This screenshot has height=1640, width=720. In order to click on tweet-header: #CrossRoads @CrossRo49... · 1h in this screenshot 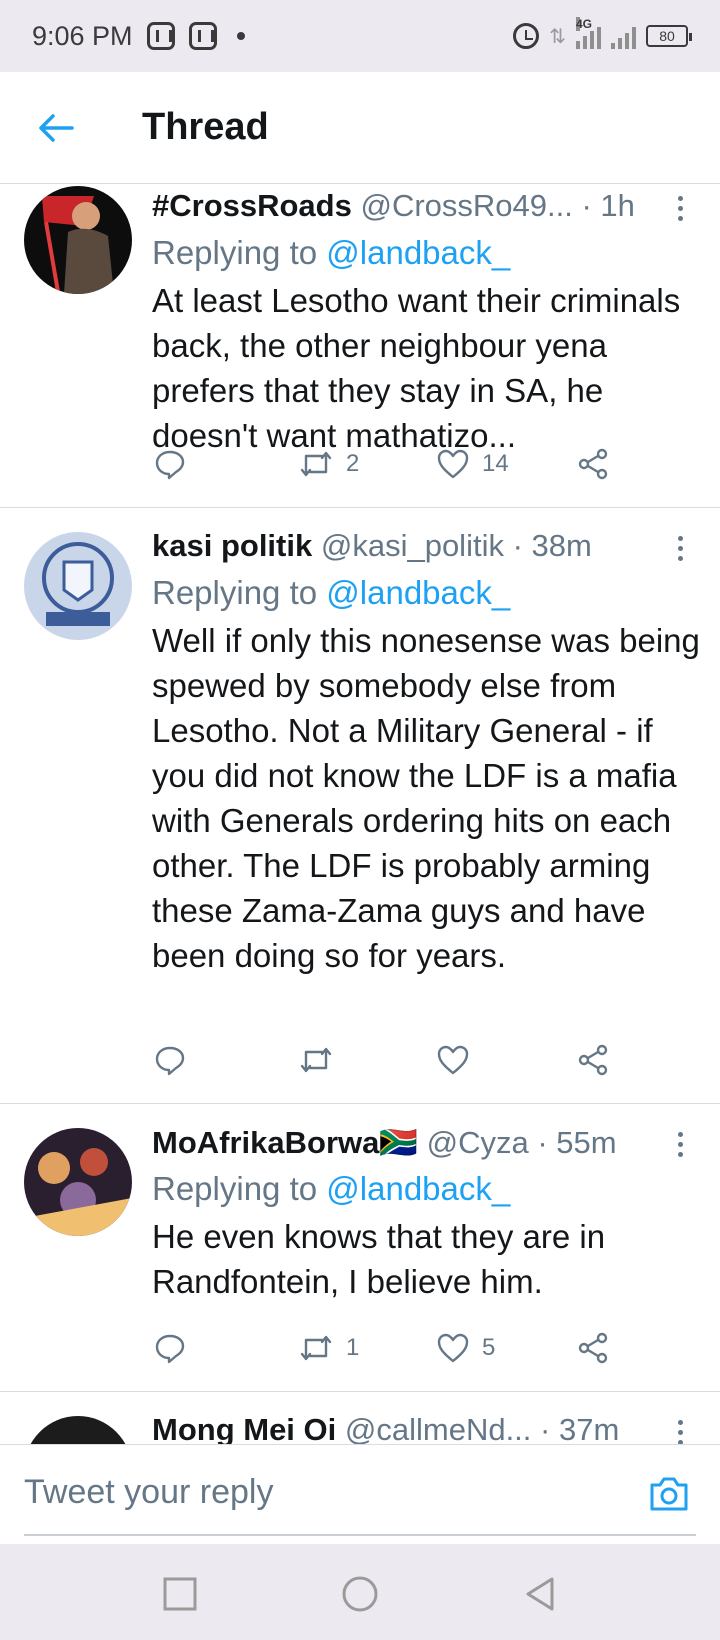, I will do `click(404, 206)`.